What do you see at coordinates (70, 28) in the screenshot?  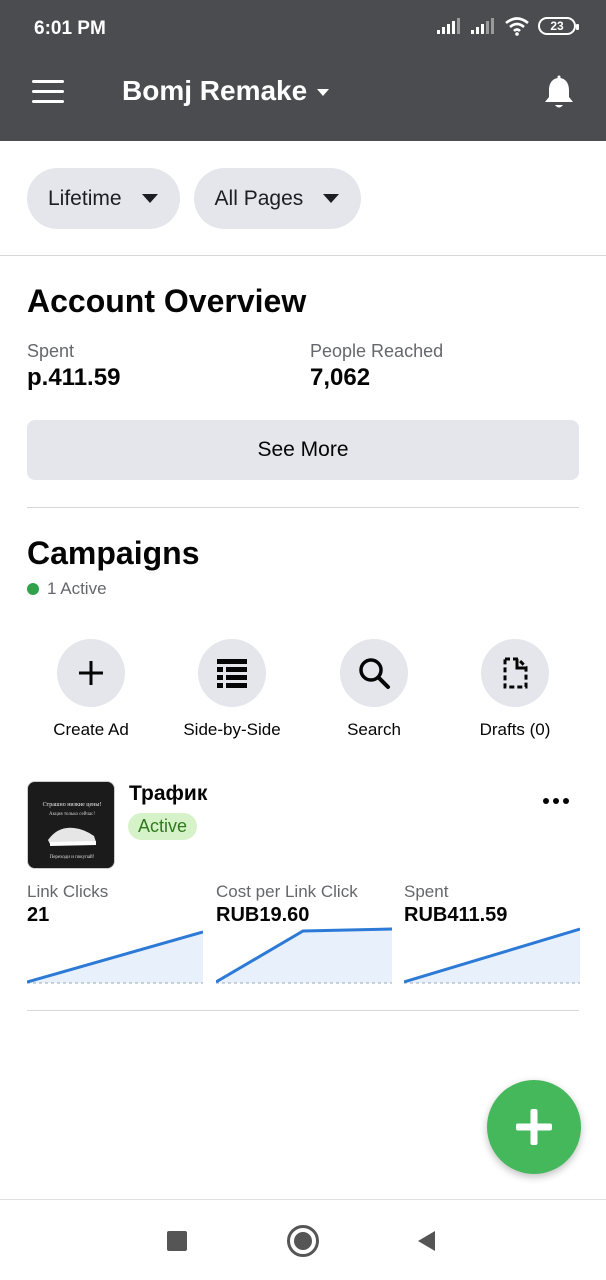 I see `status-time: 6:01 PM` at bounding box center [70, 28].